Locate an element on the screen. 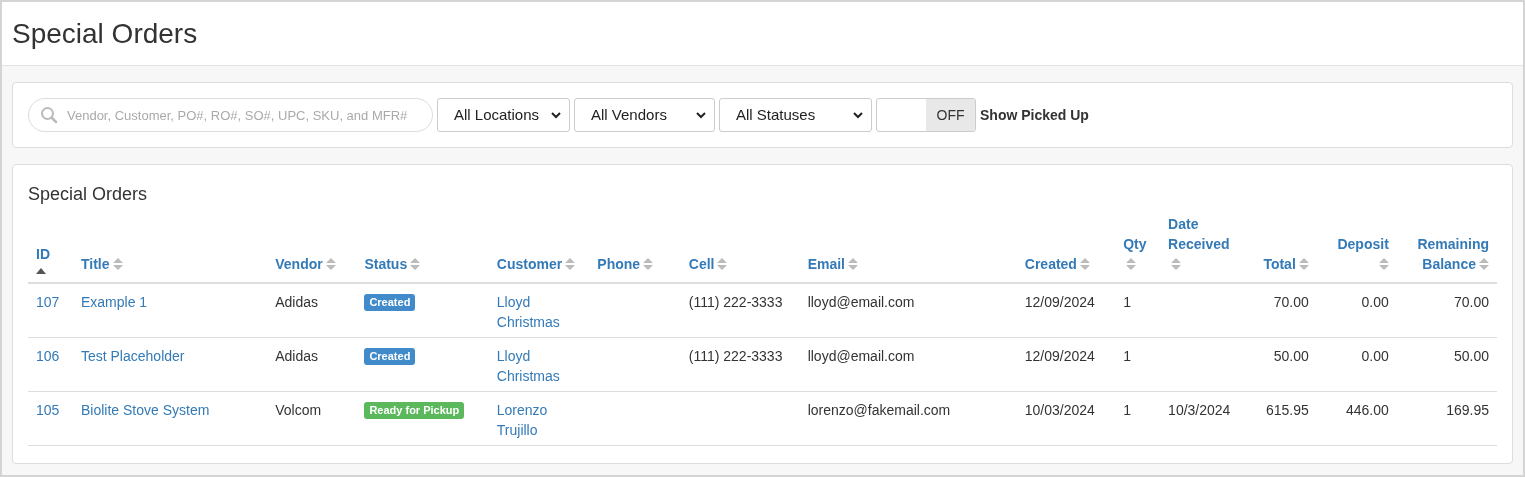  column-header: Remaining Balance is located at coordinates (1446, 248).